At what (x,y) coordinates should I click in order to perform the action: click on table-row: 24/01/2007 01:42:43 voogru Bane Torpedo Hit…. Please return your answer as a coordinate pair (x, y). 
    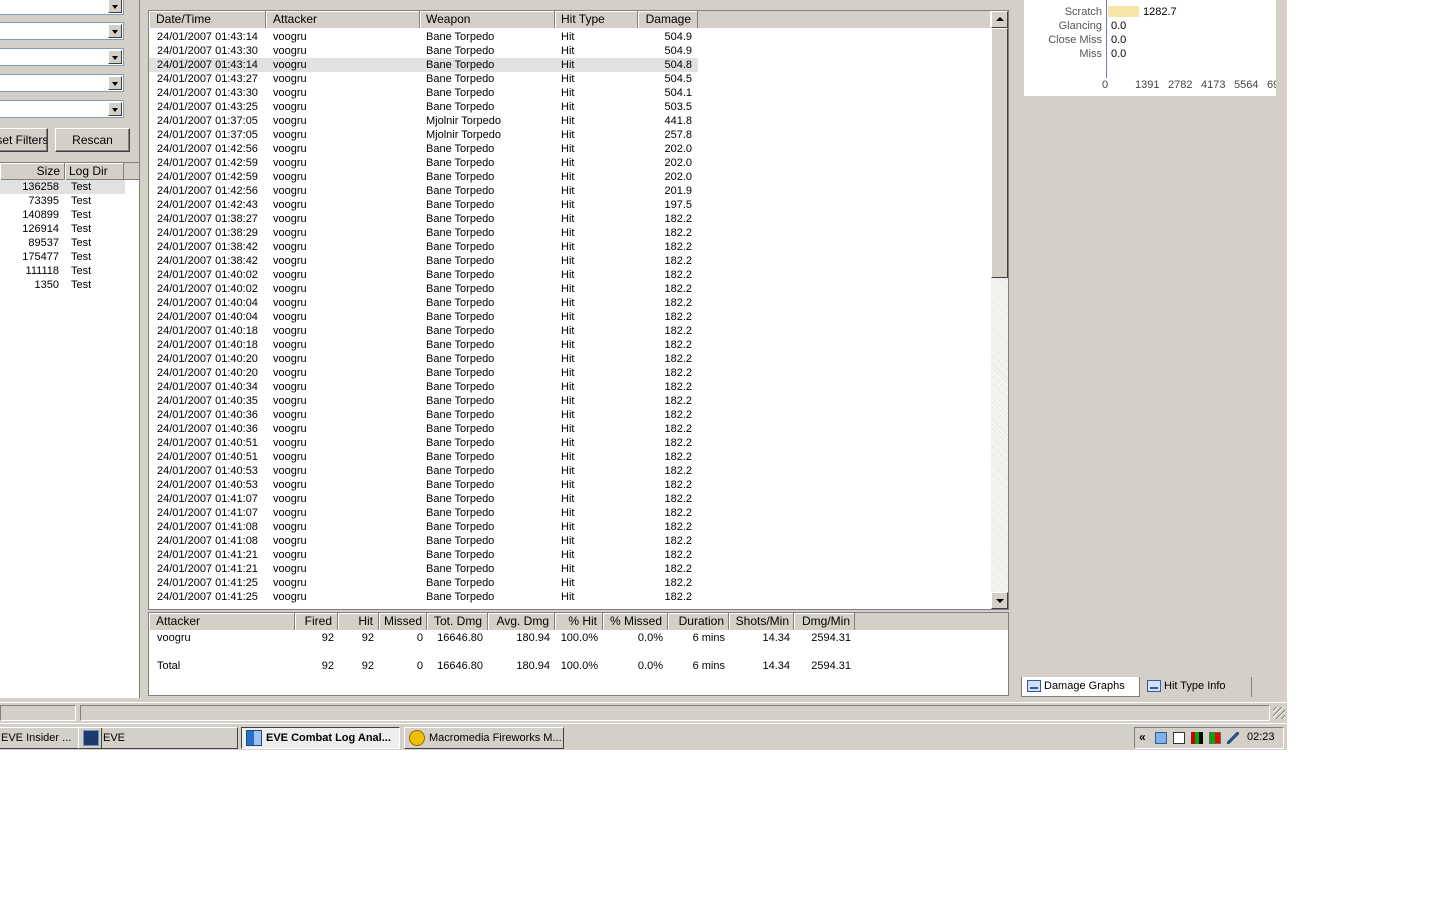
    Looking at the image, I should click on (423, 205).